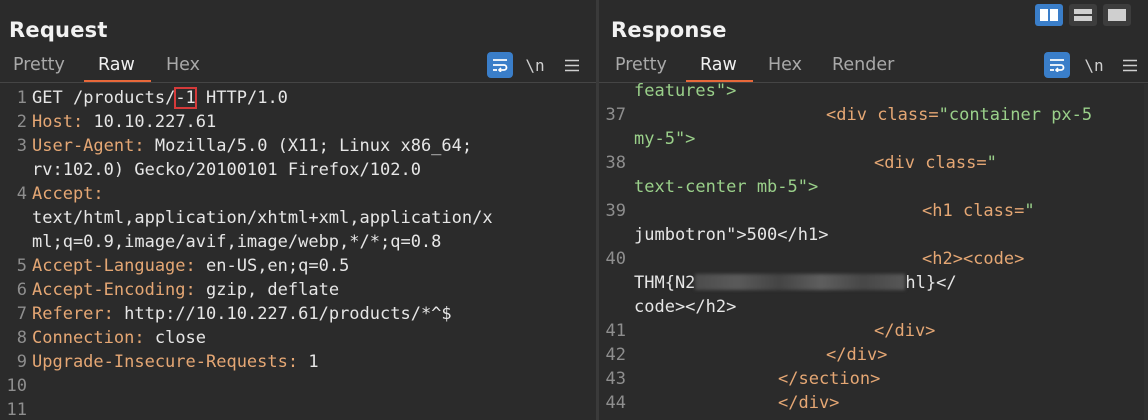 This screenshot has width=1148, height=420. Describe the element at coordinates (21, 194) in the screenshot. I see `line-number: 4` at that location.